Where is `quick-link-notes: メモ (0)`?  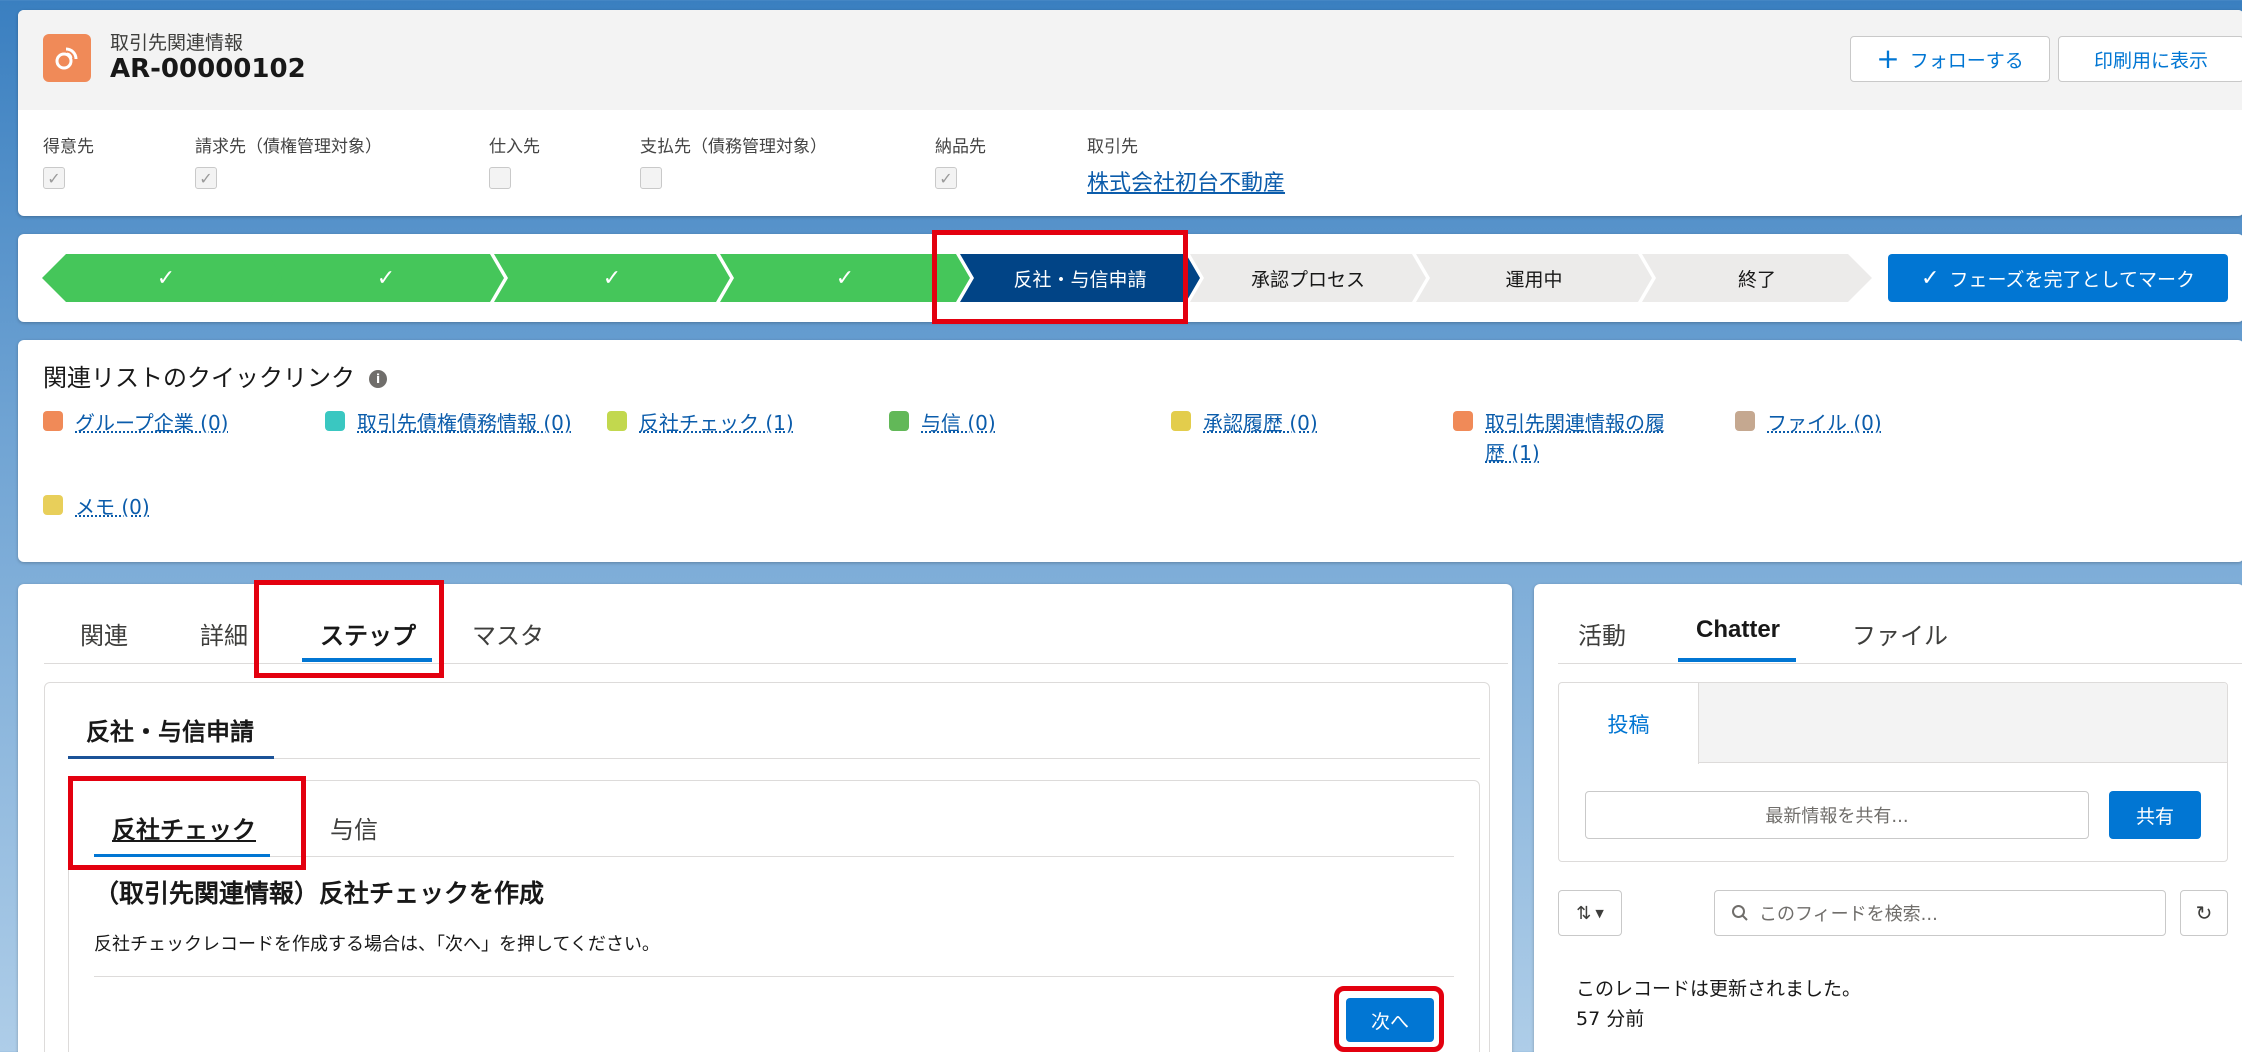
quick-link-notes: メモ (0) is located at coordinates (96, 507).